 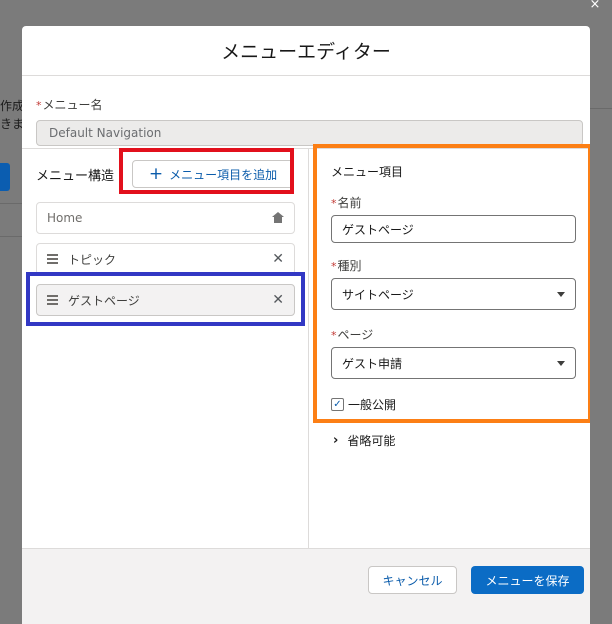 I want to click on modal-title: メニューエディター, so click(x=306, y=52).